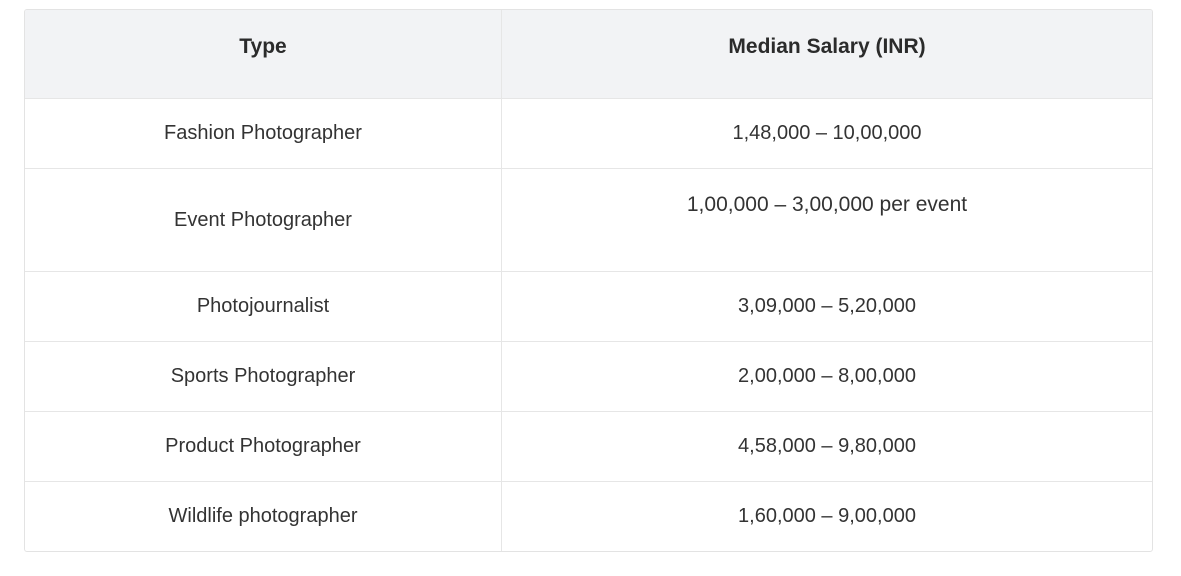 The width and height of the screenshot is (1181, 576). What do you see at coordinates (263, 376) in the screenshot?
I see `type-cell: Sports Photographer` at bounding box center [263, 376].